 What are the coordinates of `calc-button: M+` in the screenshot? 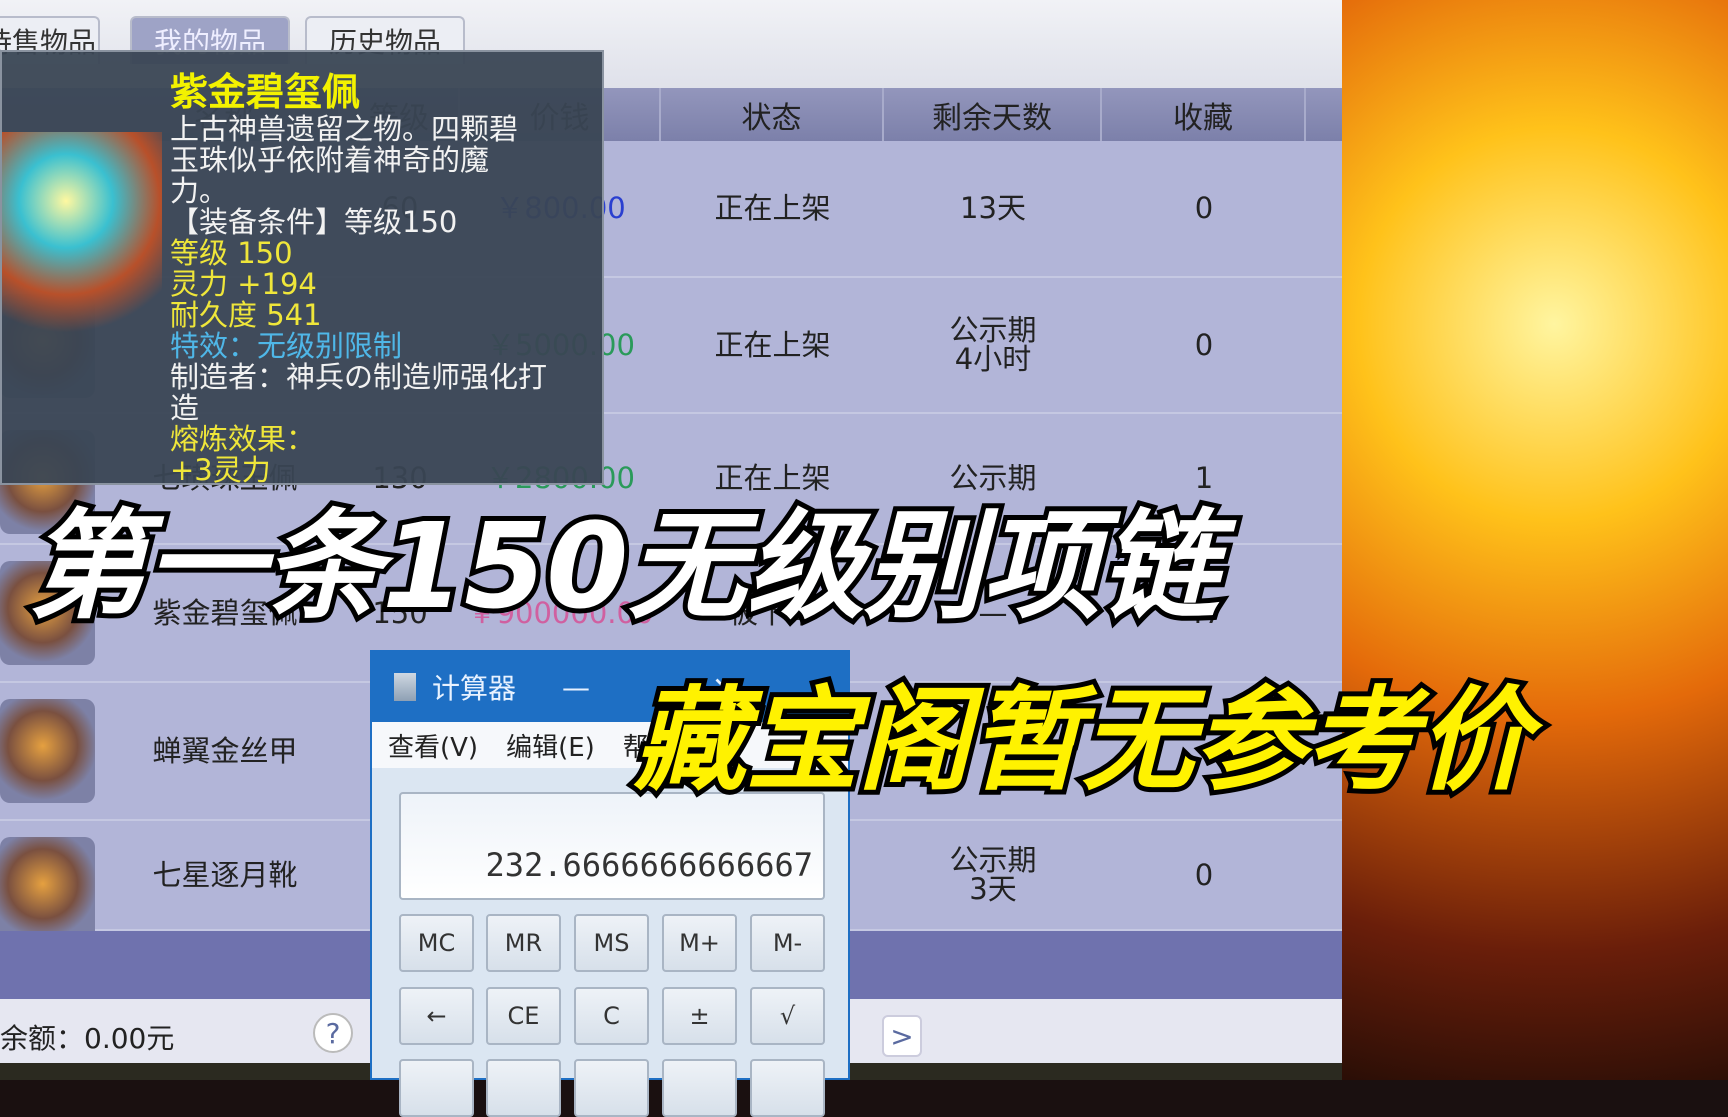 It's located at (699, 943).